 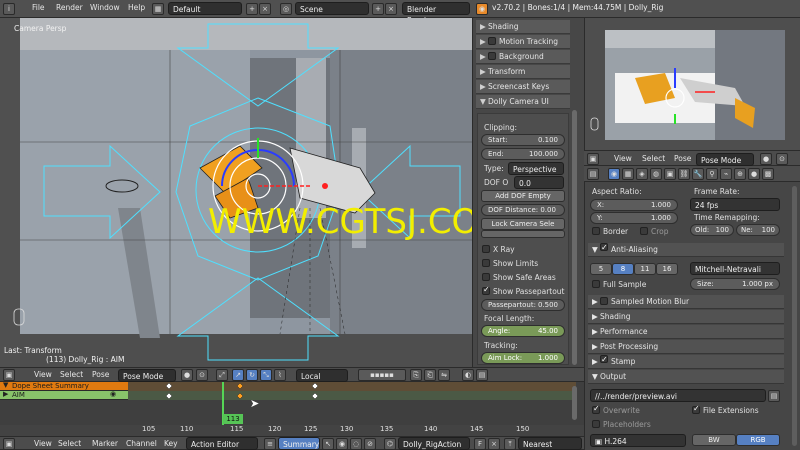 What do you see at coordinates (523, 102) in the screenshot?
I see `section-dolly-camera-ui: ▼ Dolly Camera UI` at bounding box center [523, 102].